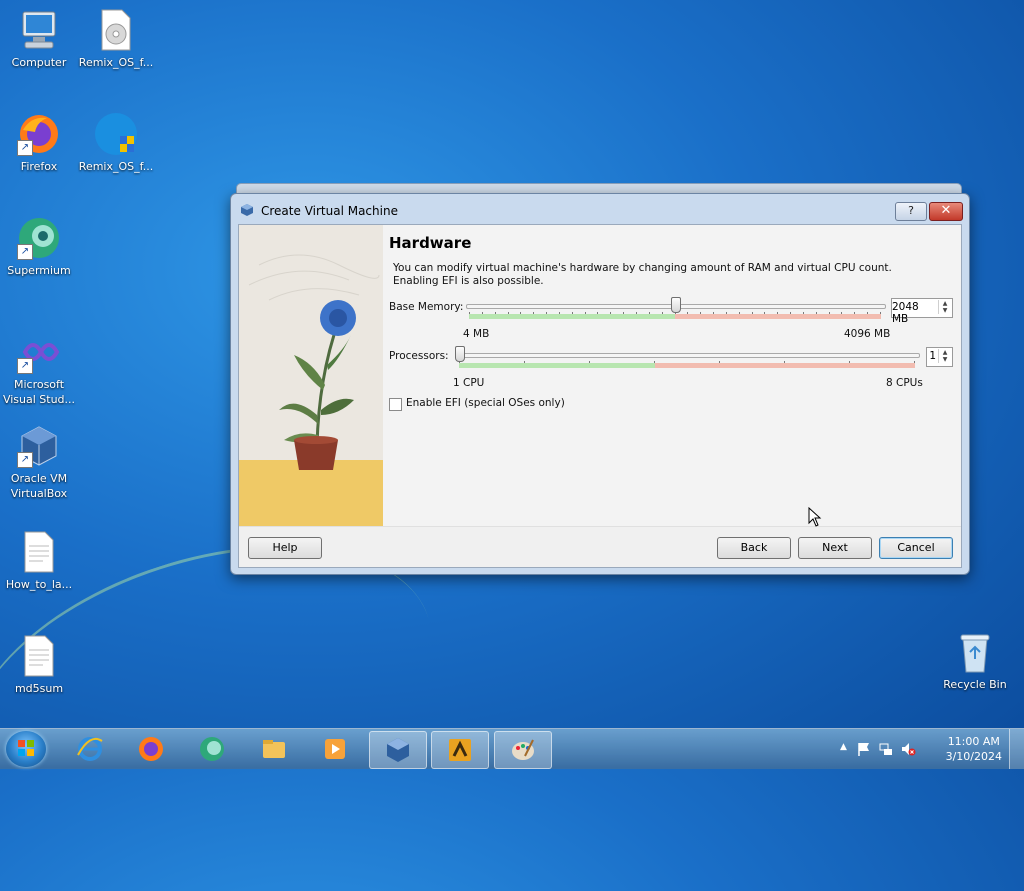  What do you see at coordinates (329, 211) in the screenshot?
I see `dialog-title: Create Virtual Machine` at bounding box center [329, 211].